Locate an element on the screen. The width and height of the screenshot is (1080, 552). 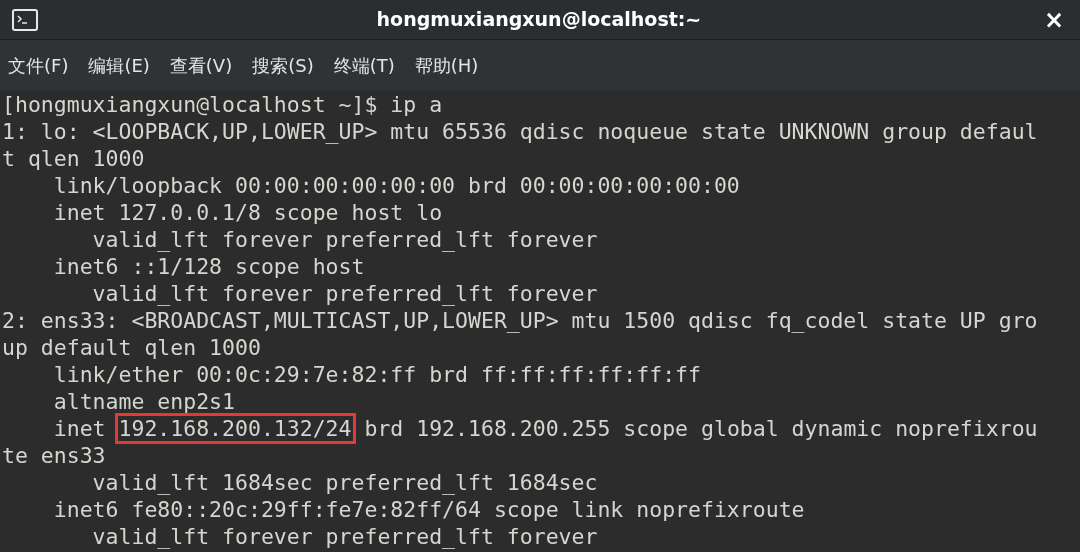
menu-item: 编辑(E) is located at coordinates (119, 65).